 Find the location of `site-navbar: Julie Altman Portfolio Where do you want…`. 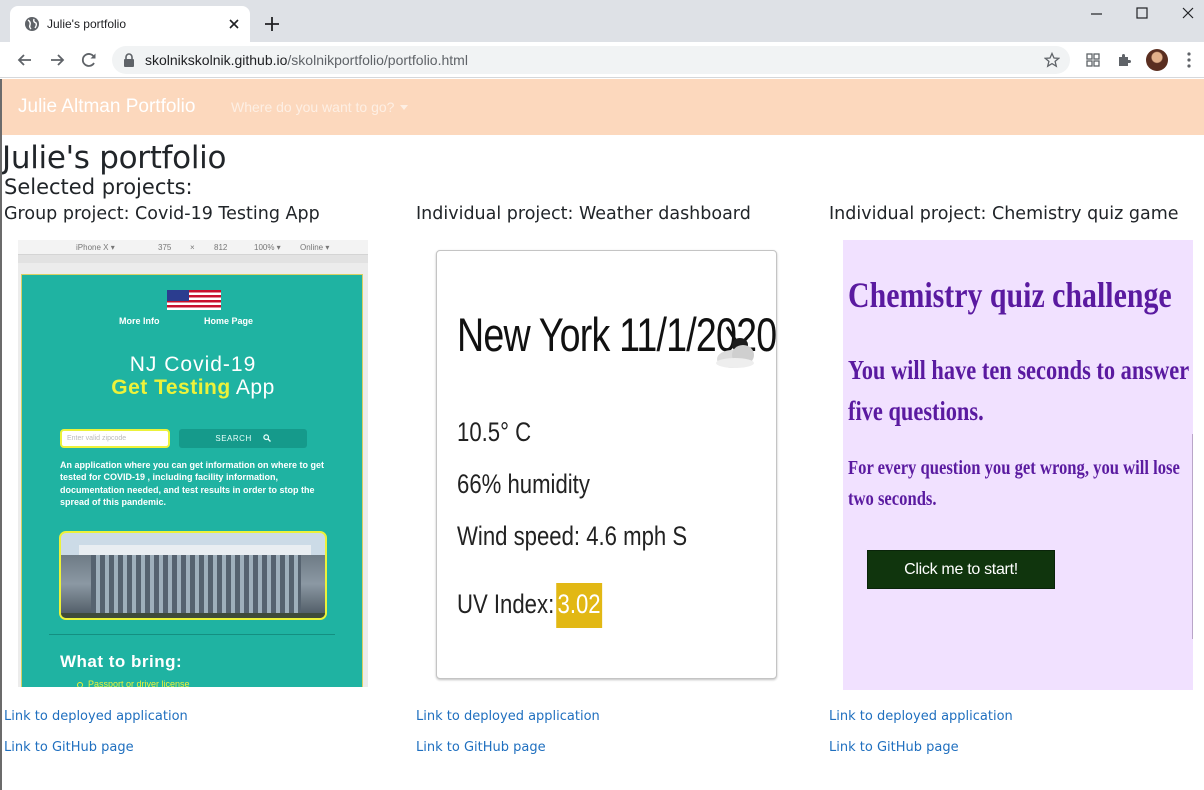

site-navbar: Julie Altman Portfolio Where do you want… is located at coordinates (603, 107).